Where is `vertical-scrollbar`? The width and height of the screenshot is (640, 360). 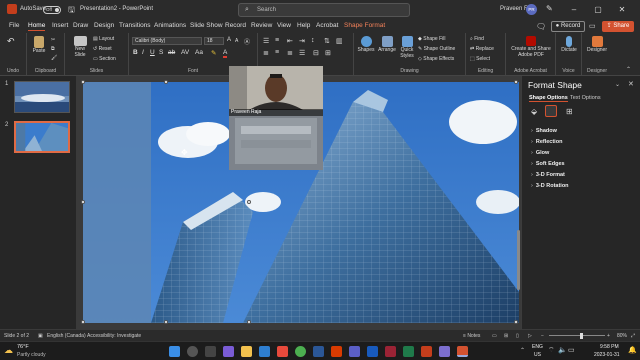
vertical-scrollbar is located at coordinates (518, 260).